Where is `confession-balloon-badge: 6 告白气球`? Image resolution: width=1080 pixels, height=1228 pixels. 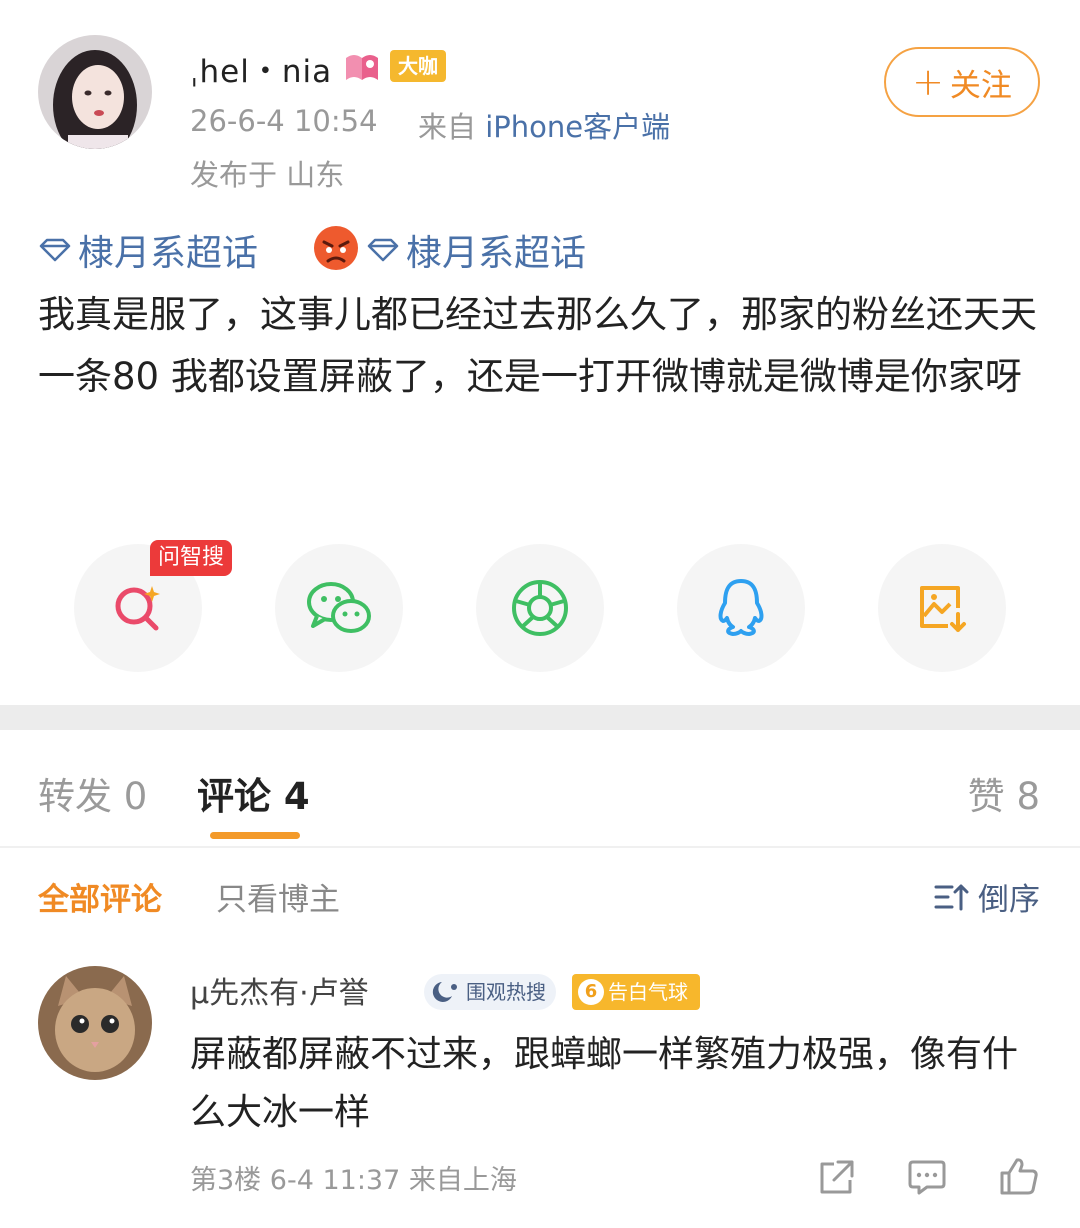
confession-balloon-badge: 6 告白气球 is located at coordinates (636, 992).